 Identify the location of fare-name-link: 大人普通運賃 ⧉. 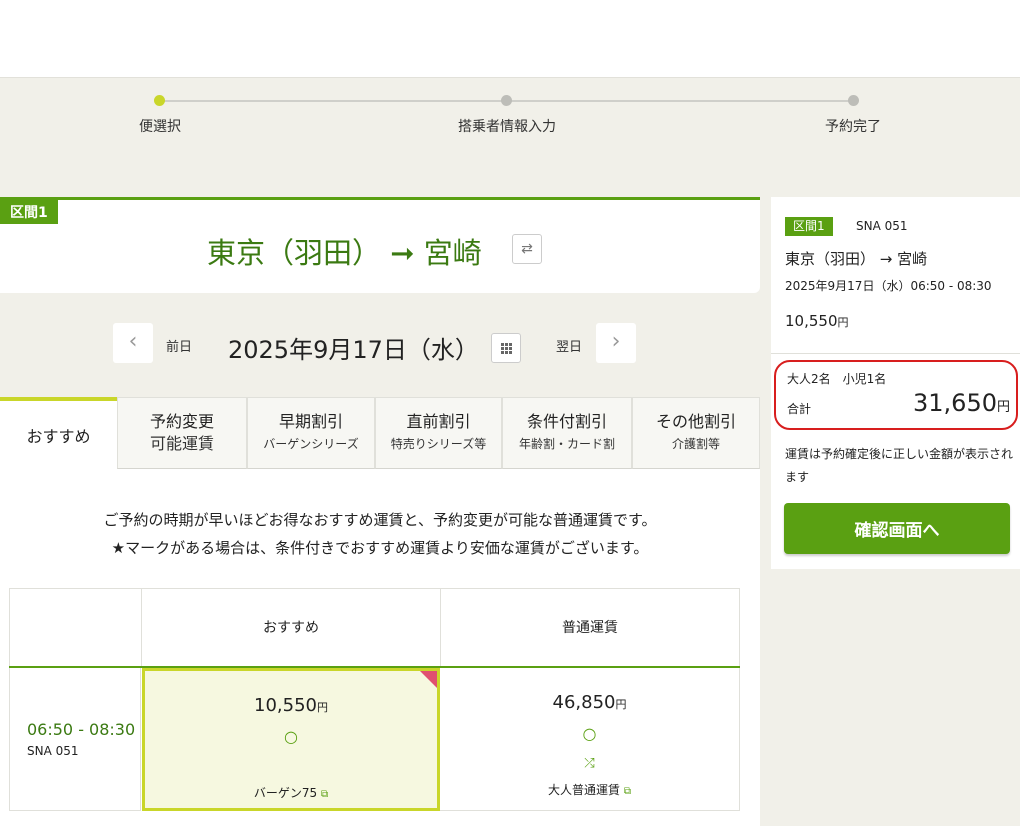
(589, 789).